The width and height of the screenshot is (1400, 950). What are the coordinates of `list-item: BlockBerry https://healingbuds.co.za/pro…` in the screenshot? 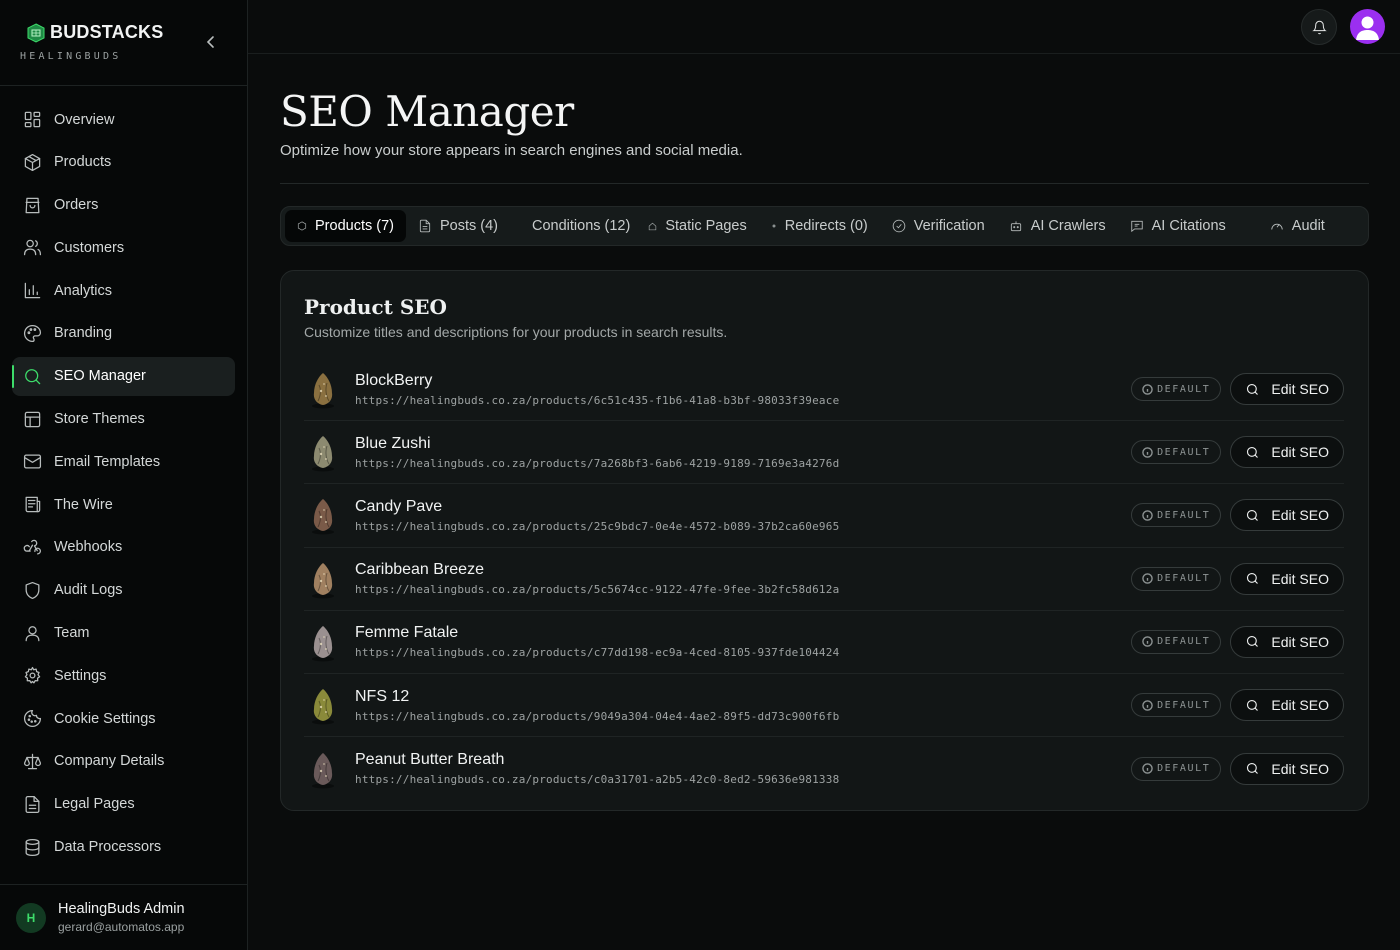 It's located at (824, 390).